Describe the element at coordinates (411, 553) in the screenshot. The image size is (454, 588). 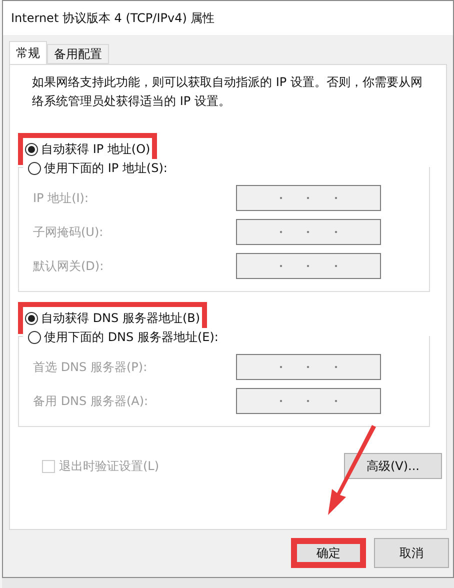
I see `dialog-button: 取消` at that location.